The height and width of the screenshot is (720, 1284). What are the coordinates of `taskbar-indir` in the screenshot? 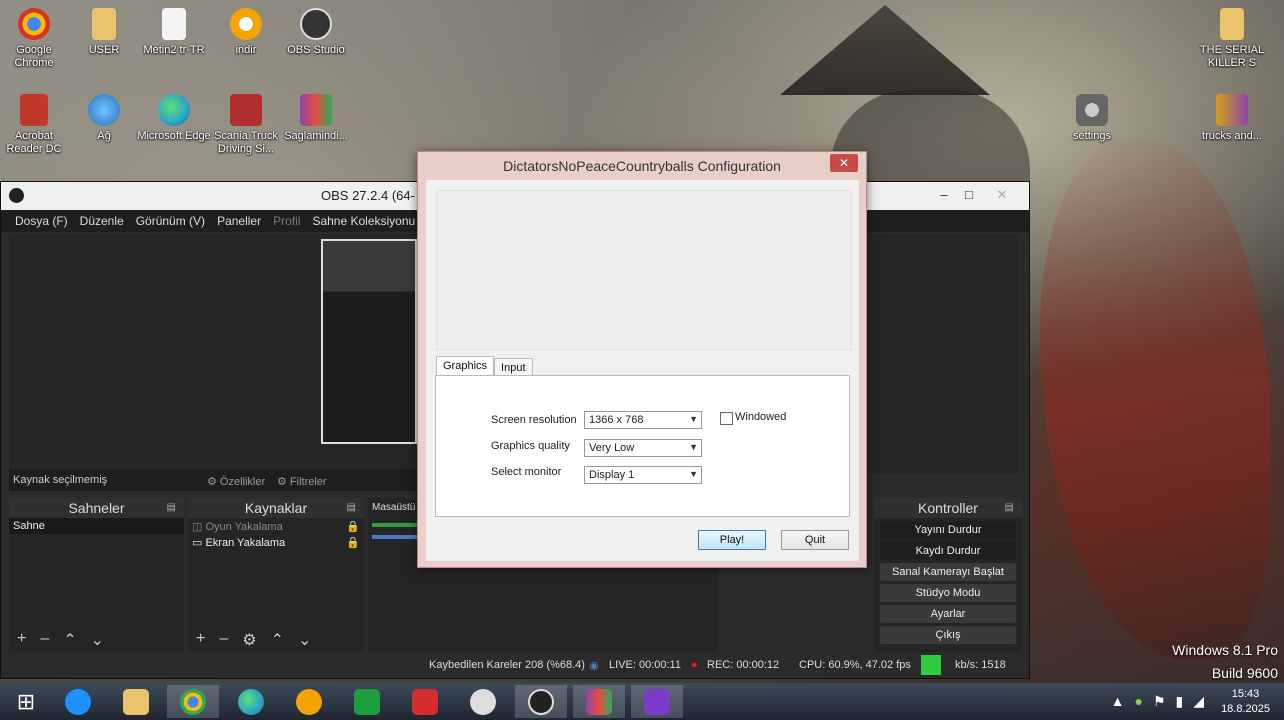 It's located at (309, 701).